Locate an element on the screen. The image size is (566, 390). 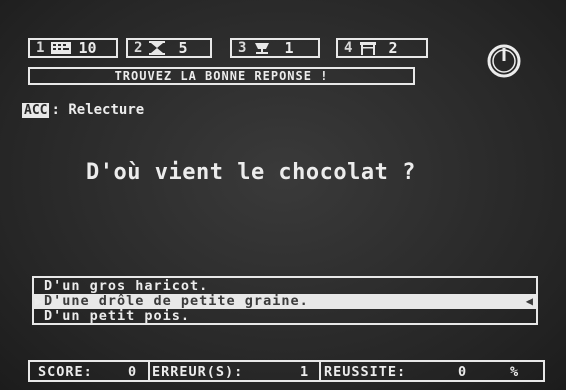
percent-sign: % is located at coordinates (515, 372).